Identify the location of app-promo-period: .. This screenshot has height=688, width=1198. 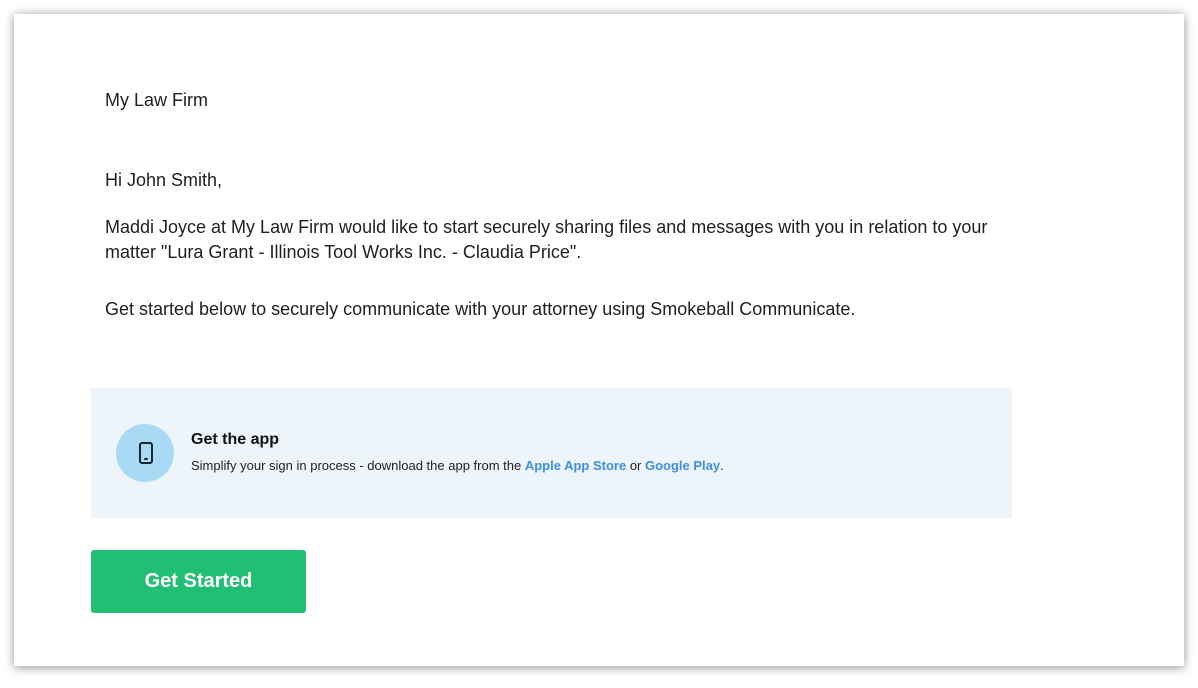
(722, 465).